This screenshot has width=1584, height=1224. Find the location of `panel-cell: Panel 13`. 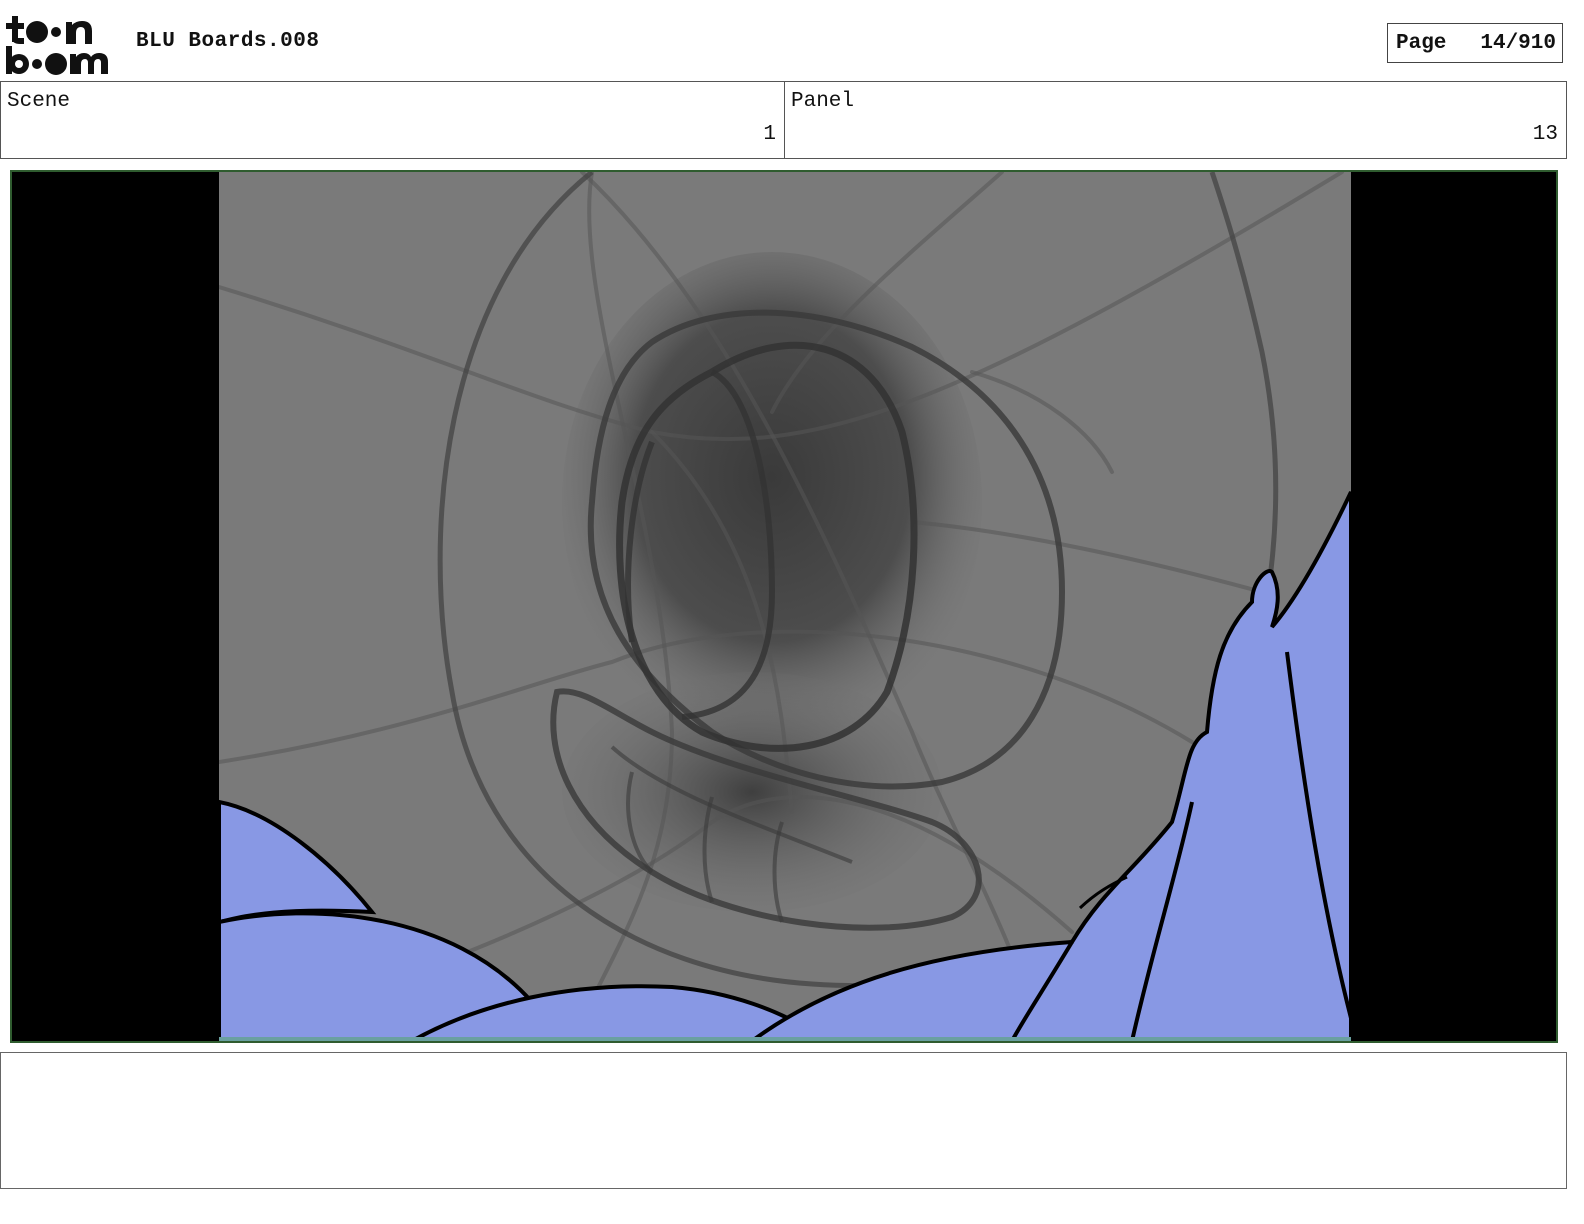

panel-cell: Panel 13 is located at coordinates (1175, 120).